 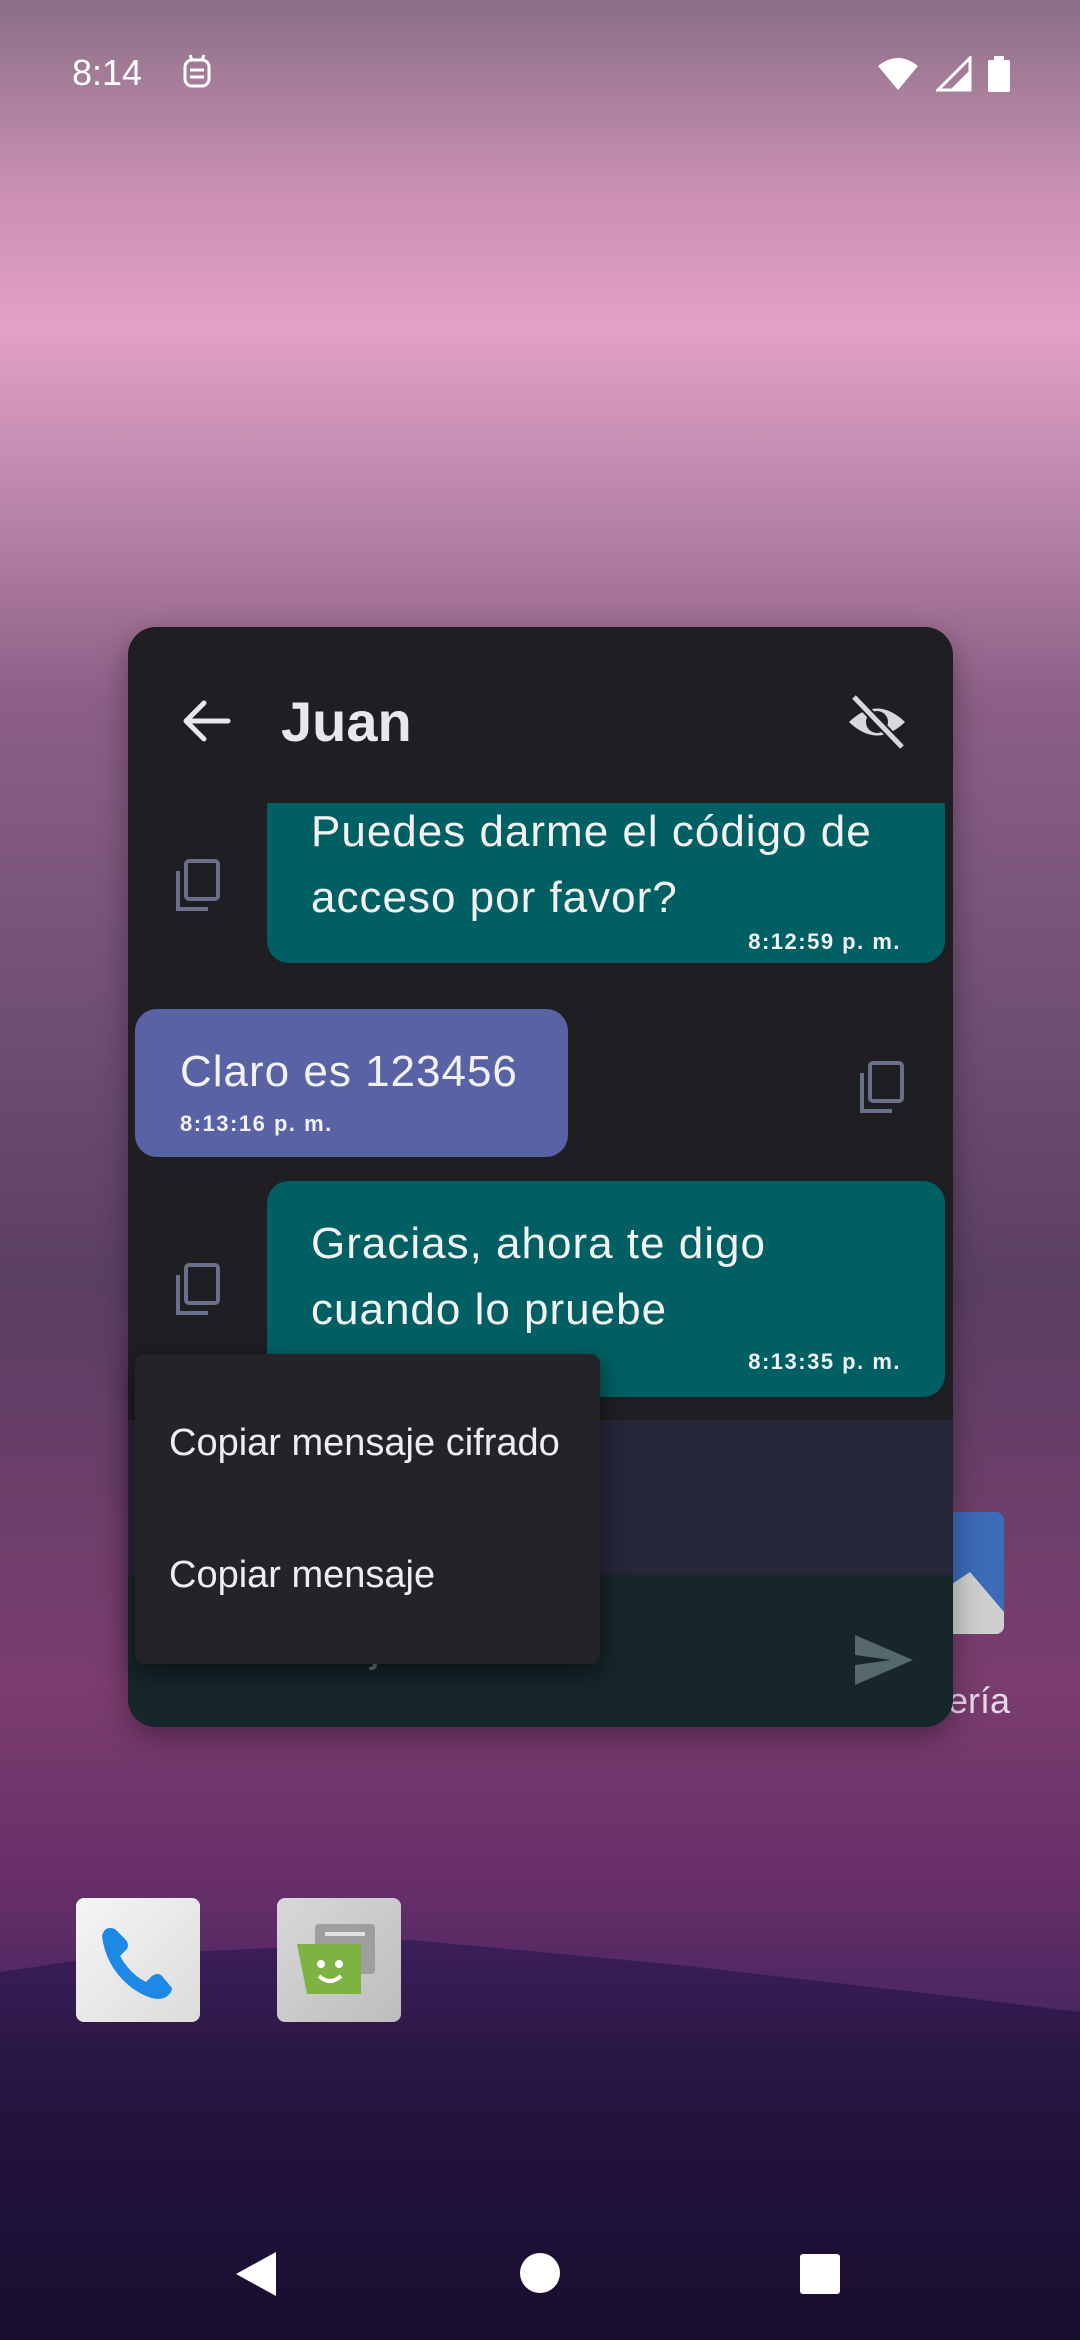 What do you see at coordinates (346, 721) in the screenshot?
I see `contact-name: Juan` at bounding box center [346, 721].